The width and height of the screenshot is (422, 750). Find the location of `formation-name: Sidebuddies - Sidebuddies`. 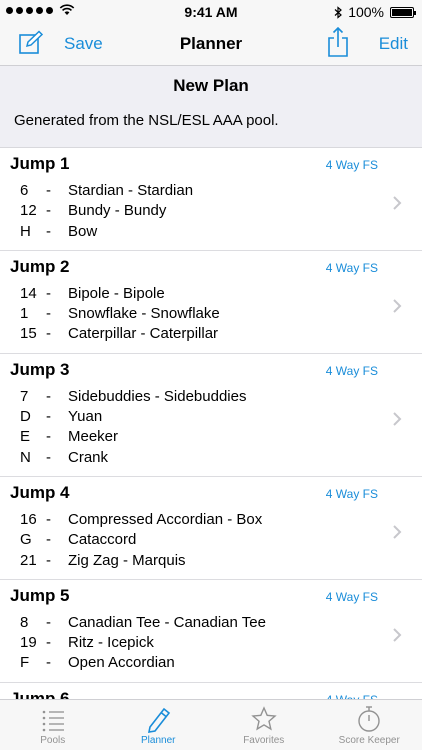

formation-name: Sidebuddies - Sidebuddies is located at coordinates (157, 396).